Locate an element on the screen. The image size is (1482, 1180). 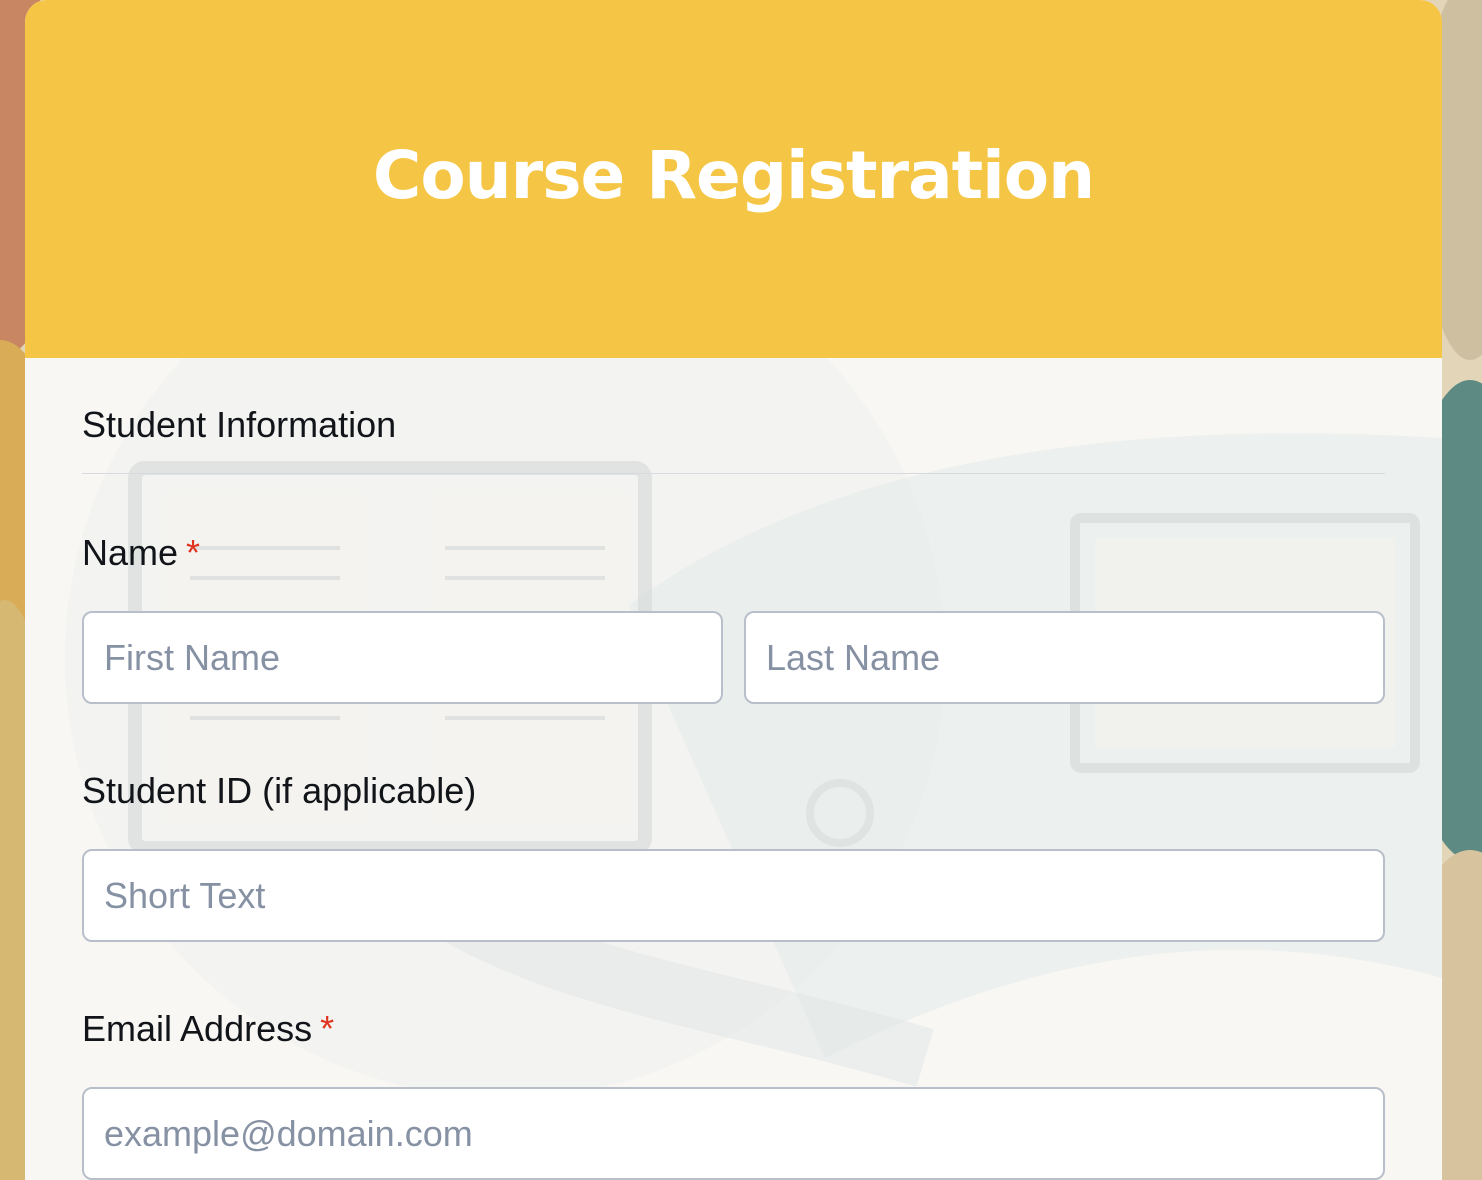
form-title: Course Registration is located at coordinates (733, 175).